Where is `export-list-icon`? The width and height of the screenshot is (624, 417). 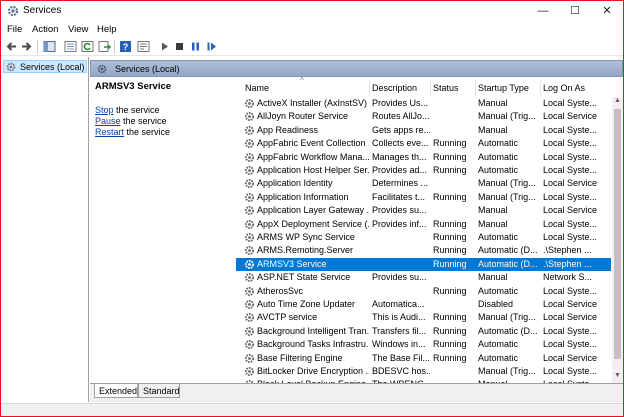 export-list-icon is located at coordinates (104, 46).